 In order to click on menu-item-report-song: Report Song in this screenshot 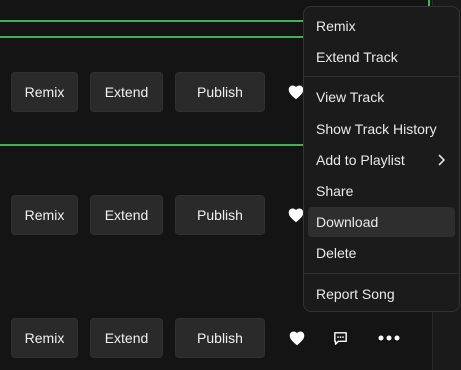, I will do `click(381, 294)`.